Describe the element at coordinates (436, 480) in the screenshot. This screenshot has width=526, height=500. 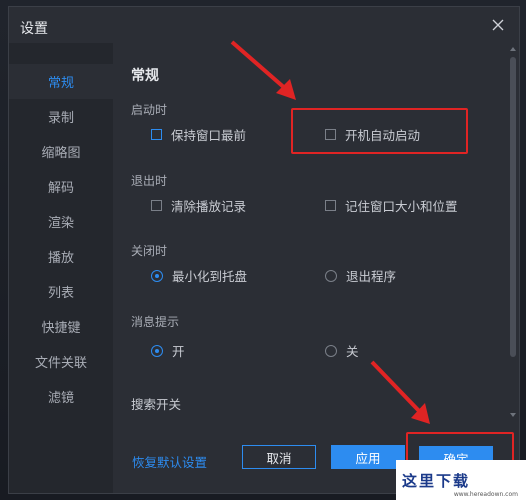
I see `watermark-text: 这里下载` at that location.